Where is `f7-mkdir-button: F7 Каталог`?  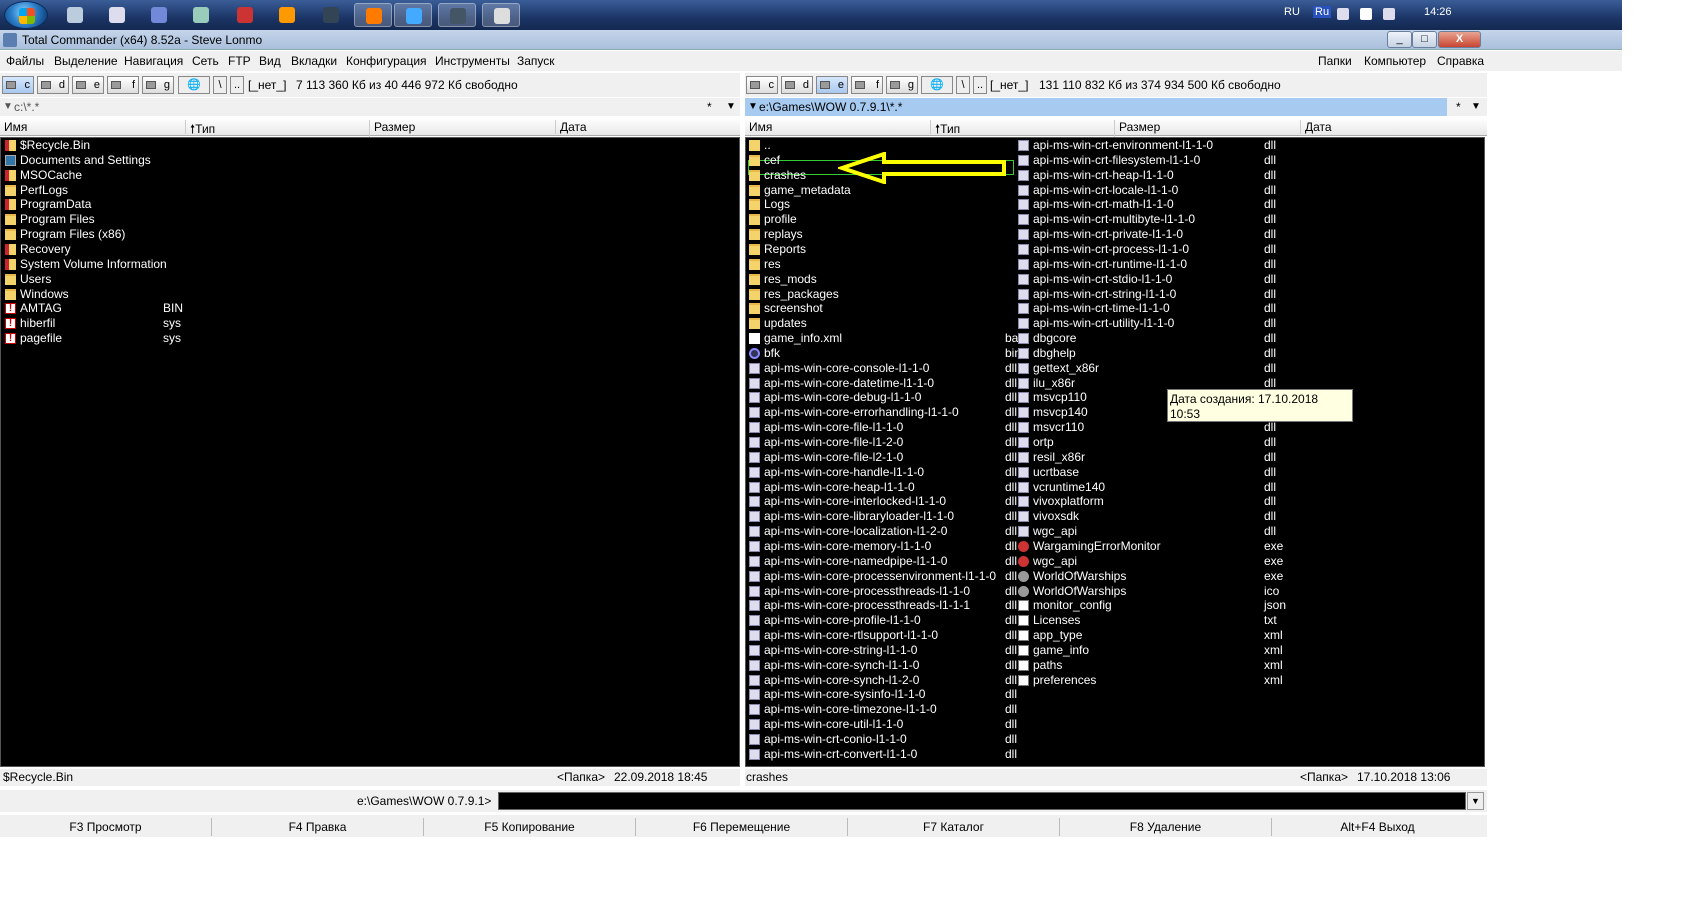
f7-mkdir-button: F7 Каталог is located at coordinates (953, 827).